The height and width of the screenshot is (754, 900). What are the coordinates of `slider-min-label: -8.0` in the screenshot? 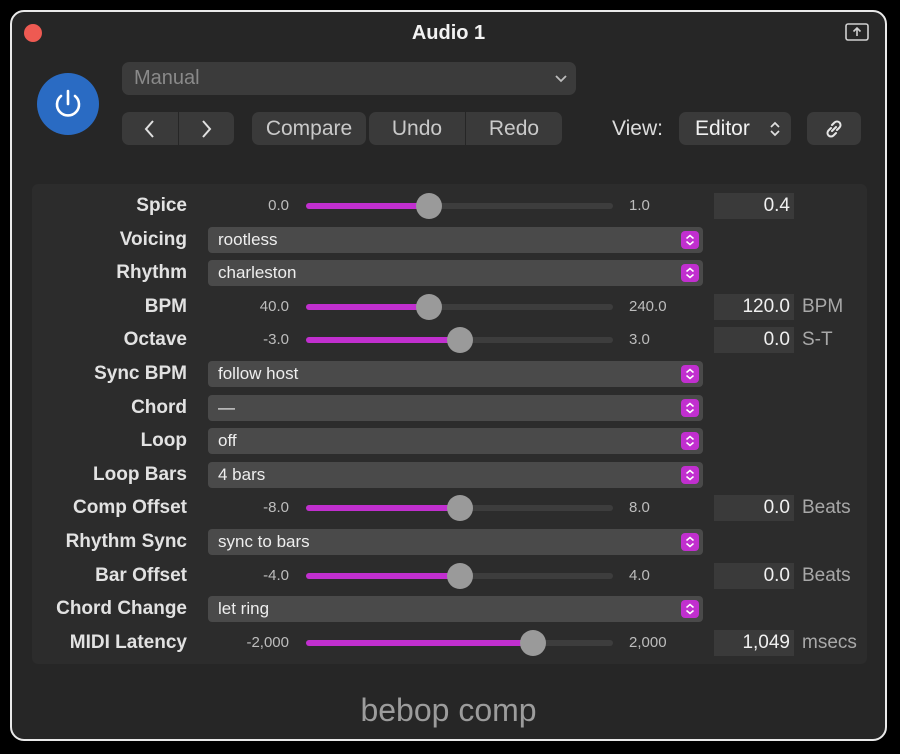 It's located at (276, 508).